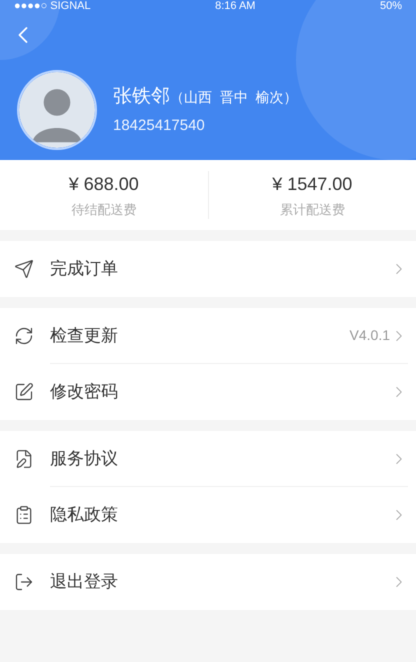 The width and height of the screenshot is (416, 662). What do you see at coordinates (208, 336) in the screenshot?
I see `menu-item: 检查更新 V4.0.1` at bounding box center [208, 336].